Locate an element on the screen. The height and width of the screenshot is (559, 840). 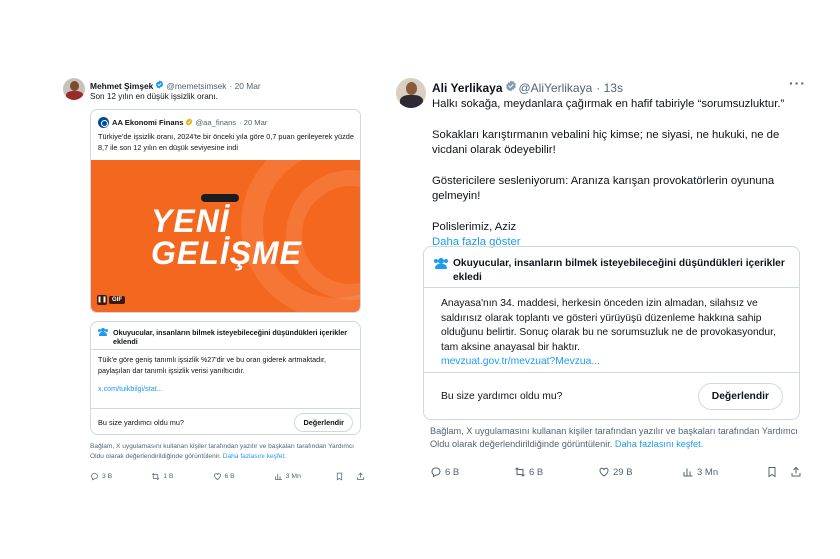
aa-logo-avatar is located at coordinates (103, 122).